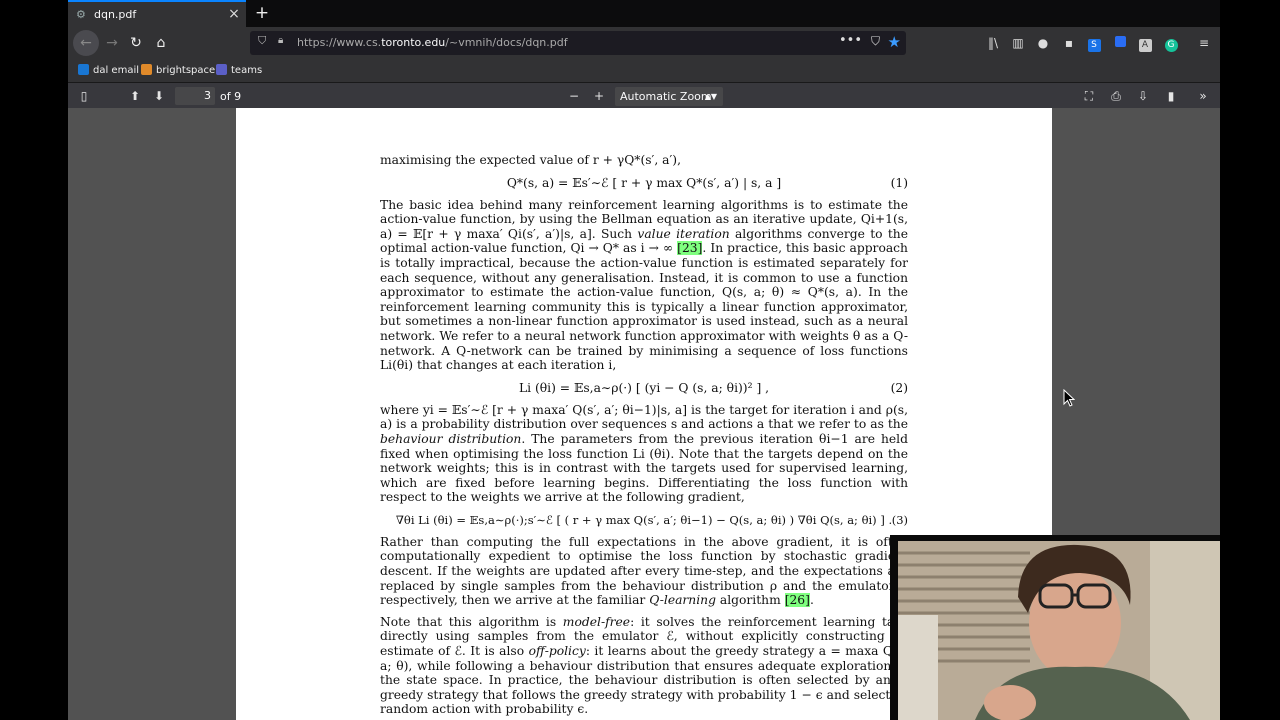 Image resolution: width=1280 pixels, height=720 pixels. What do you see at coordinates (1069, 399) in the screenshot?
I see `mouse-cursor-icon` at bounding box center [1069, 399].